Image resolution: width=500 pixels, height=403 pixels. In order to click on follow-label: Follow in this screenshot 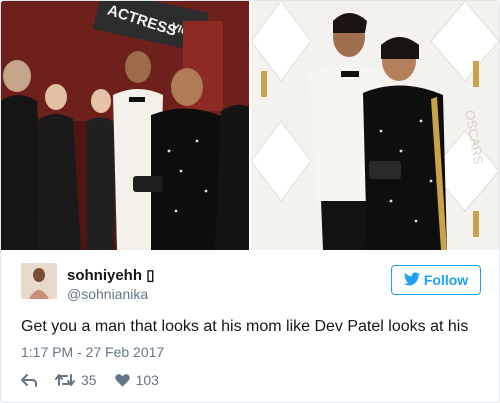, I will do `click(446, 280)`.